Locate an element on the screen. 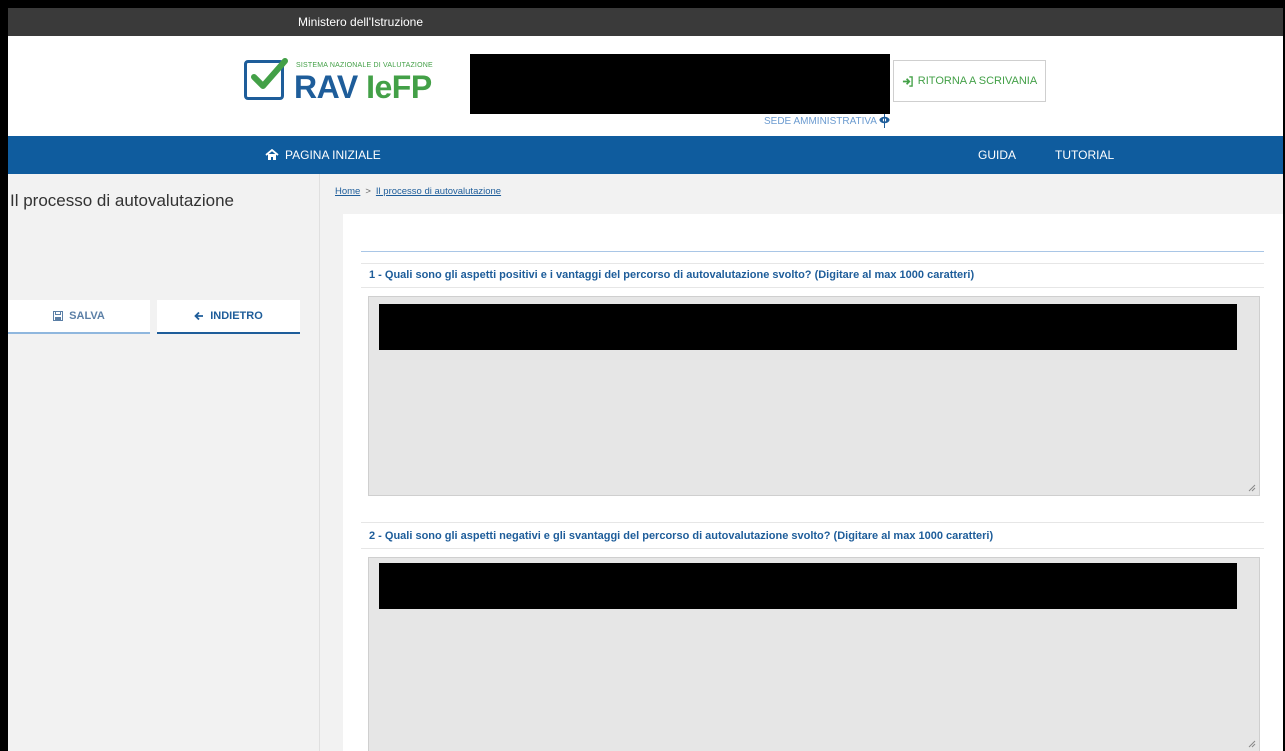  save-button: SALVA is located at coordinates (79, 317).